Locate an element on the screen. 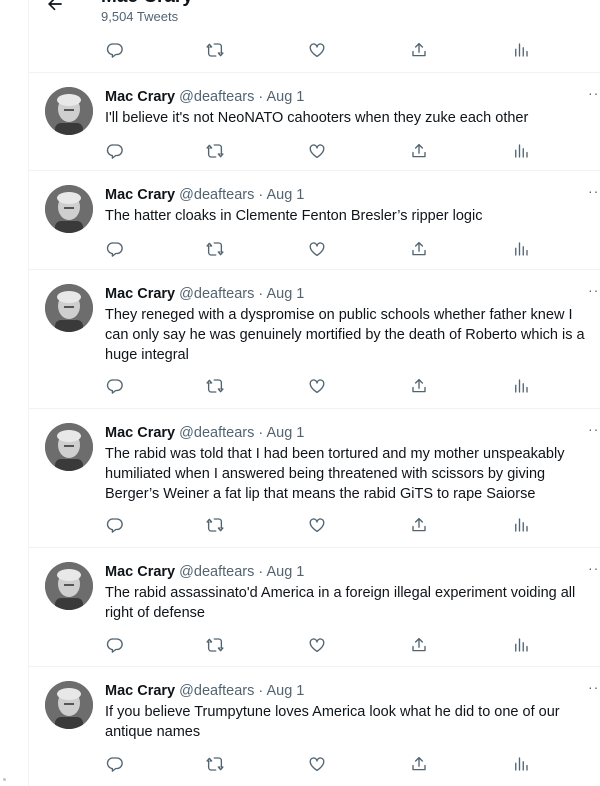 This screenshot has height=786, width=600. tweet-header: Mac Crary @deaftears · Aug 1 is located at coordinates (204, 572).